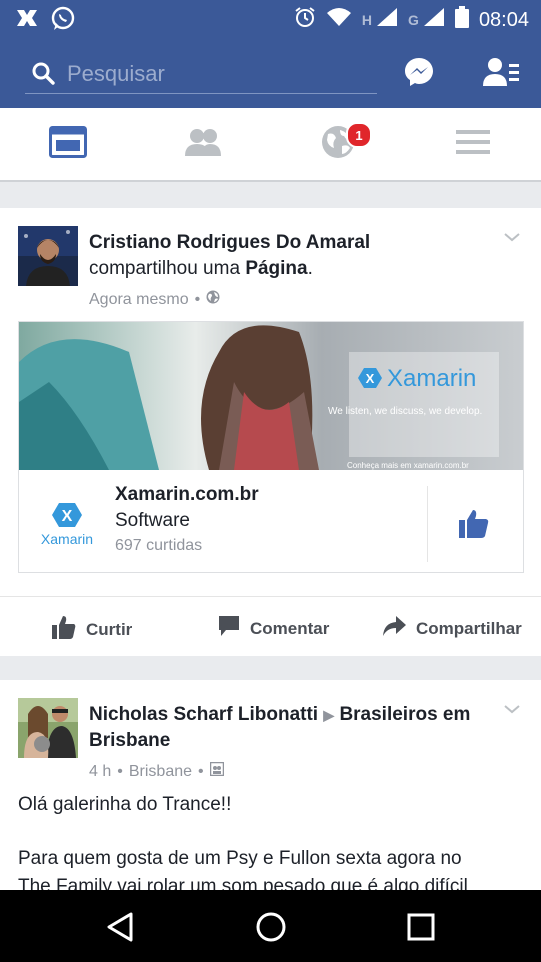  I want to click on post-actions: Curtir Comentar Compartilhar, so click(270, 626).